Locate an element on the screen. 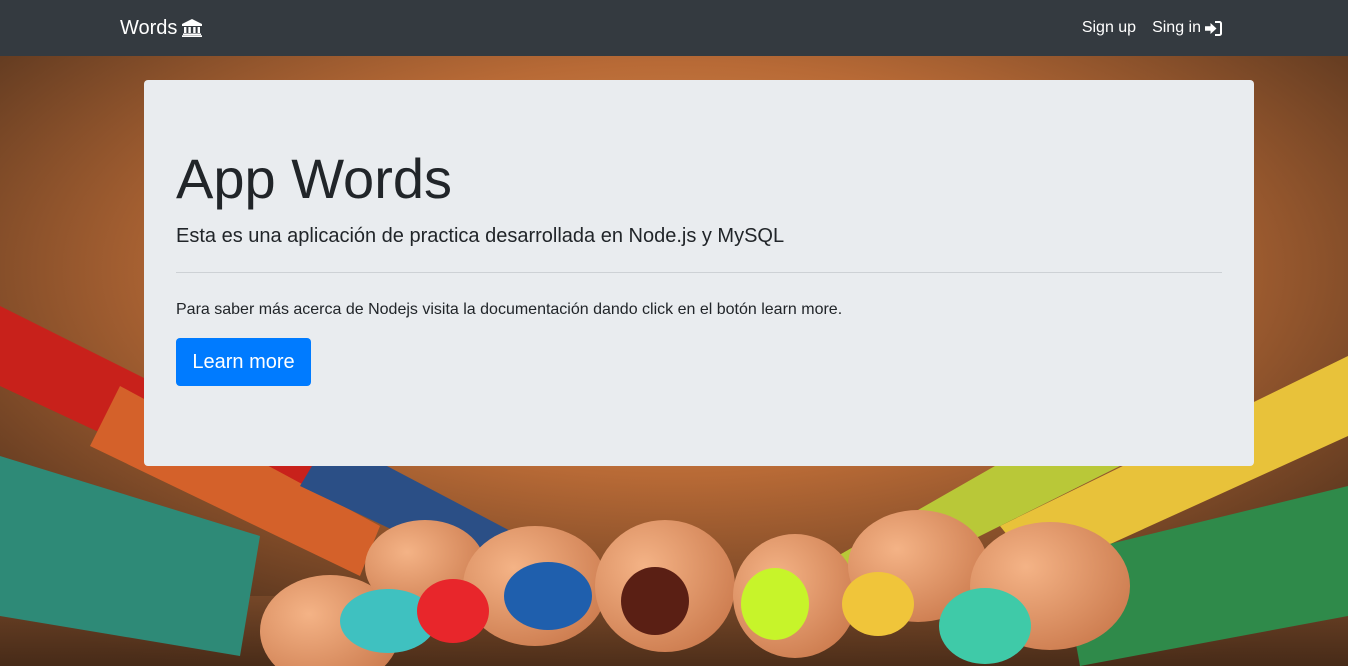  divider is located at coordinates (699, 272).